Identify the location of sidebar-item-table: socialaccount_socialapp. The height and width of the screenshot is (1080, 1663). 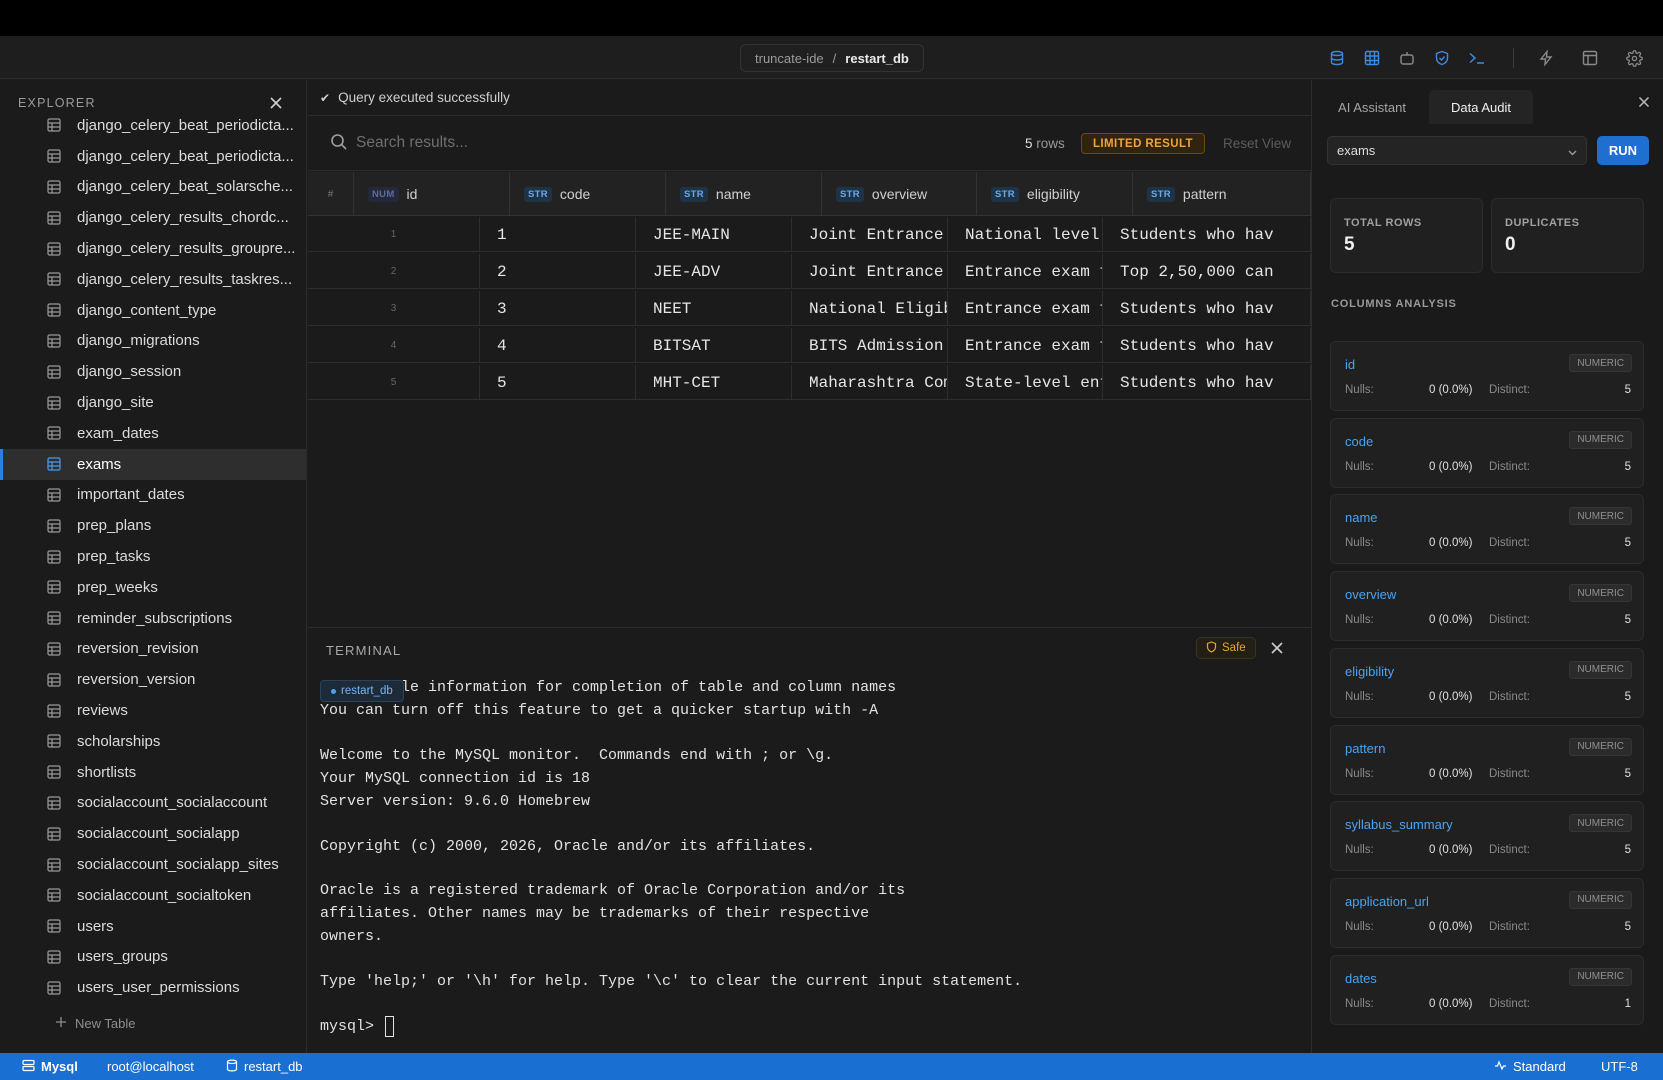
(153, 833).